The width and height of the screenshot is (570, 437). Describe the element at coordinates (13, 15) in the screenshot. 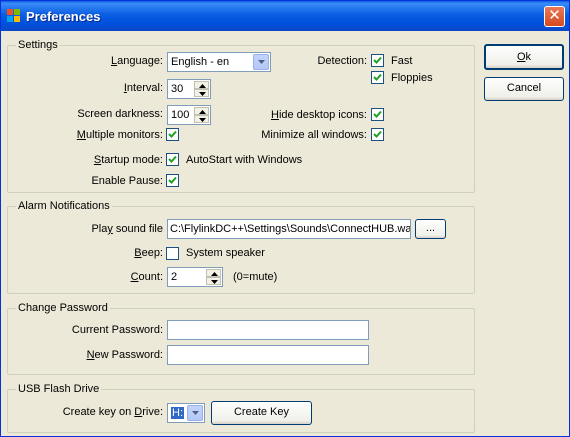

I see `app-icon` at that location.